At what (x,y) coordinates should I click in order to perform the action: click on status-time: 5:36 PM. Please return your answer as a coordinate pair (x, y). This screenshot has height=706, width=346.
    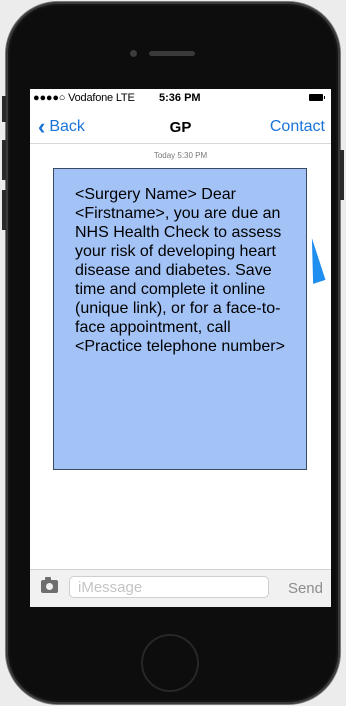
    Looking at the image, I should click on (180, 98).